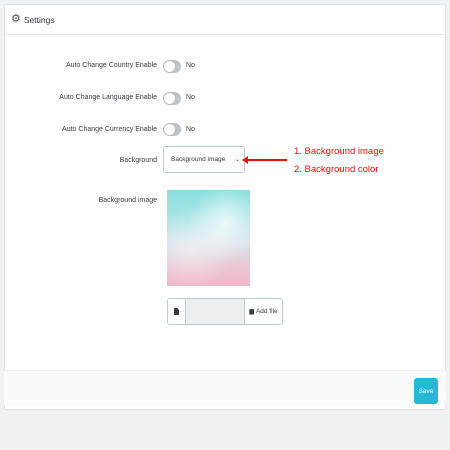  I want to click on chevron-down-icon: ⌄, so click(237, 160).